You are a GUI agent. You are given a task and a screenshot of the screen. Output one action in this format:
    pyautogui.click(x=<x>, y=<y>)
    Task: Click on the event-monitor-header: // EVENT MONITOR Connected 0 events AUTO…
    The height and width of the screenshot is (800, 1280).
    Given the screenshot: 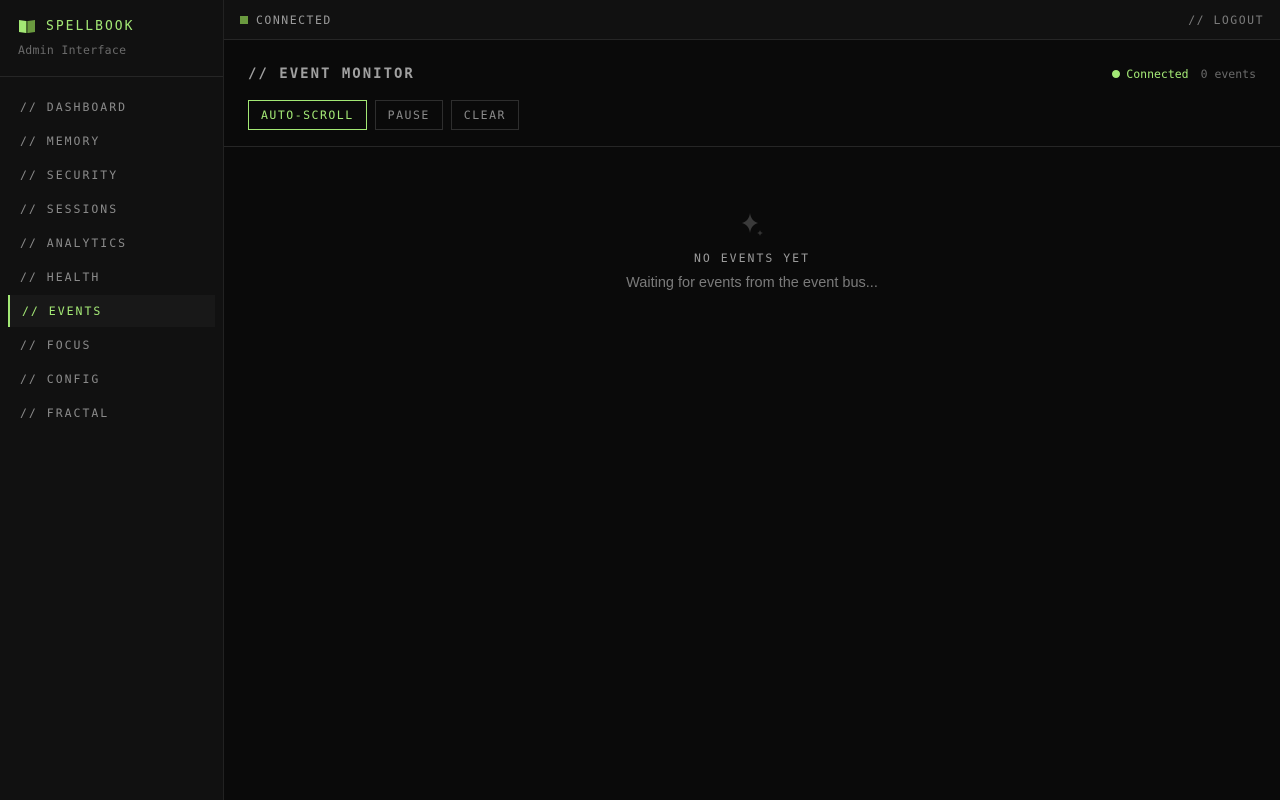 What is the action you would take?
    pyautogui.click(x=752, y=93)
    